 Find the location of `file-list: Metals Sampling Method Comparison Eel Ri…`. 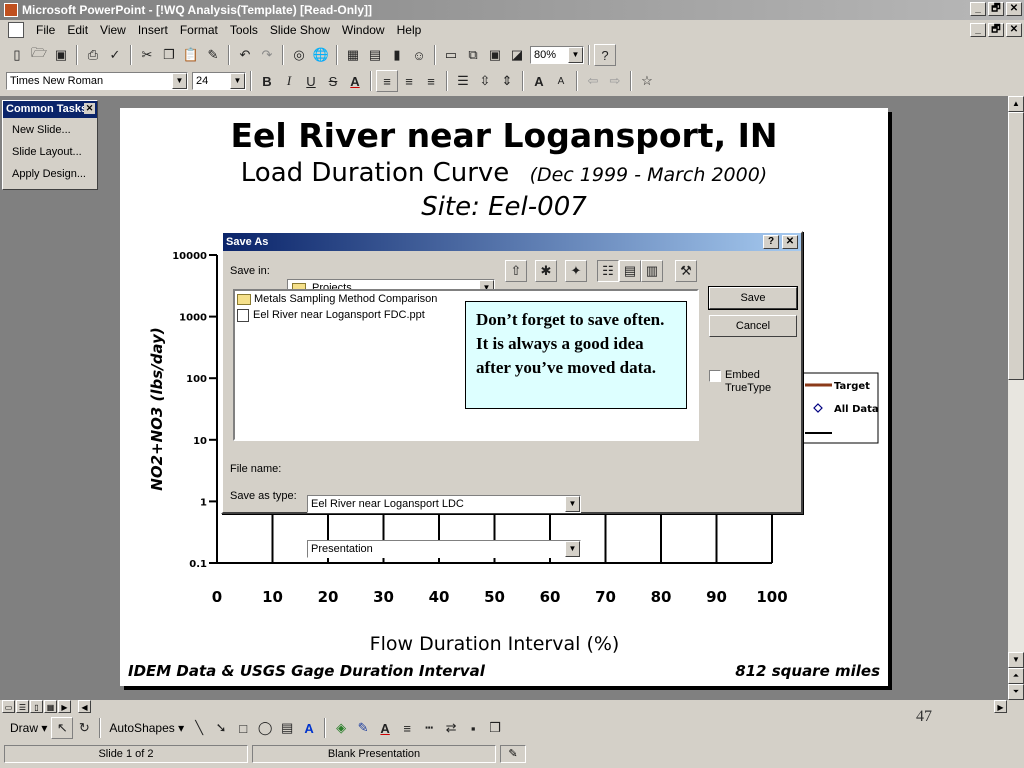

file-list: Metals Sampling Method Comparison Eel Ri… is located at coordinates (466, 365).